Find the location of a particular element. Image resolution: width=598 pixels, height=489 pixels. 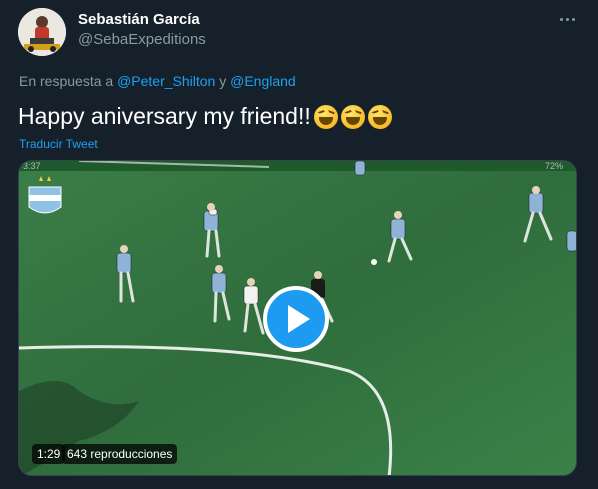

reply-connector: y is located at coordinates (223, 81).